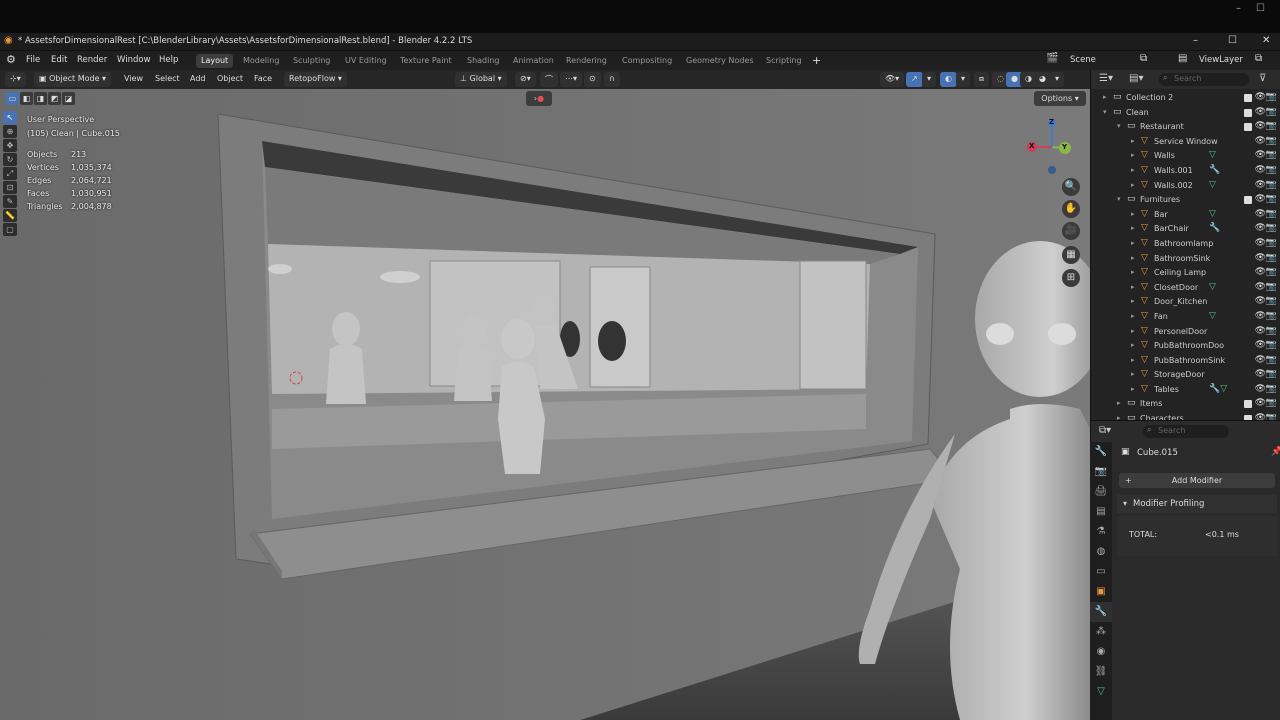 The height and width of the screenshot is (720, 1280). What do you see at coordinates (73, 79) in the screenshot?
I see `mode-selector: ▣ Object Mode ▾` at bounding box center [73, 79].